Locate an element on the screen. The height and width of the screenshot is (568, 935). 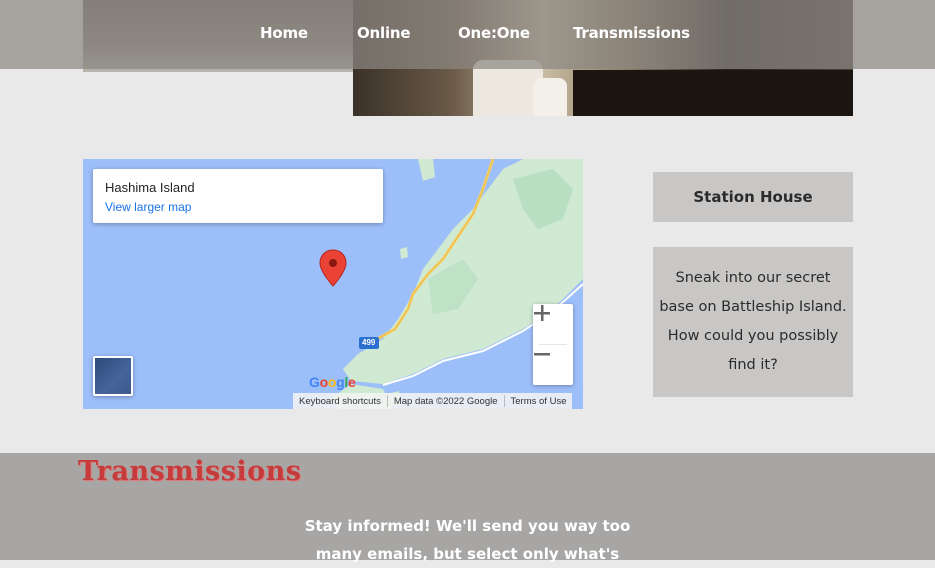
view-larger-map-link: View larger map is located at coordinates (148, 207).